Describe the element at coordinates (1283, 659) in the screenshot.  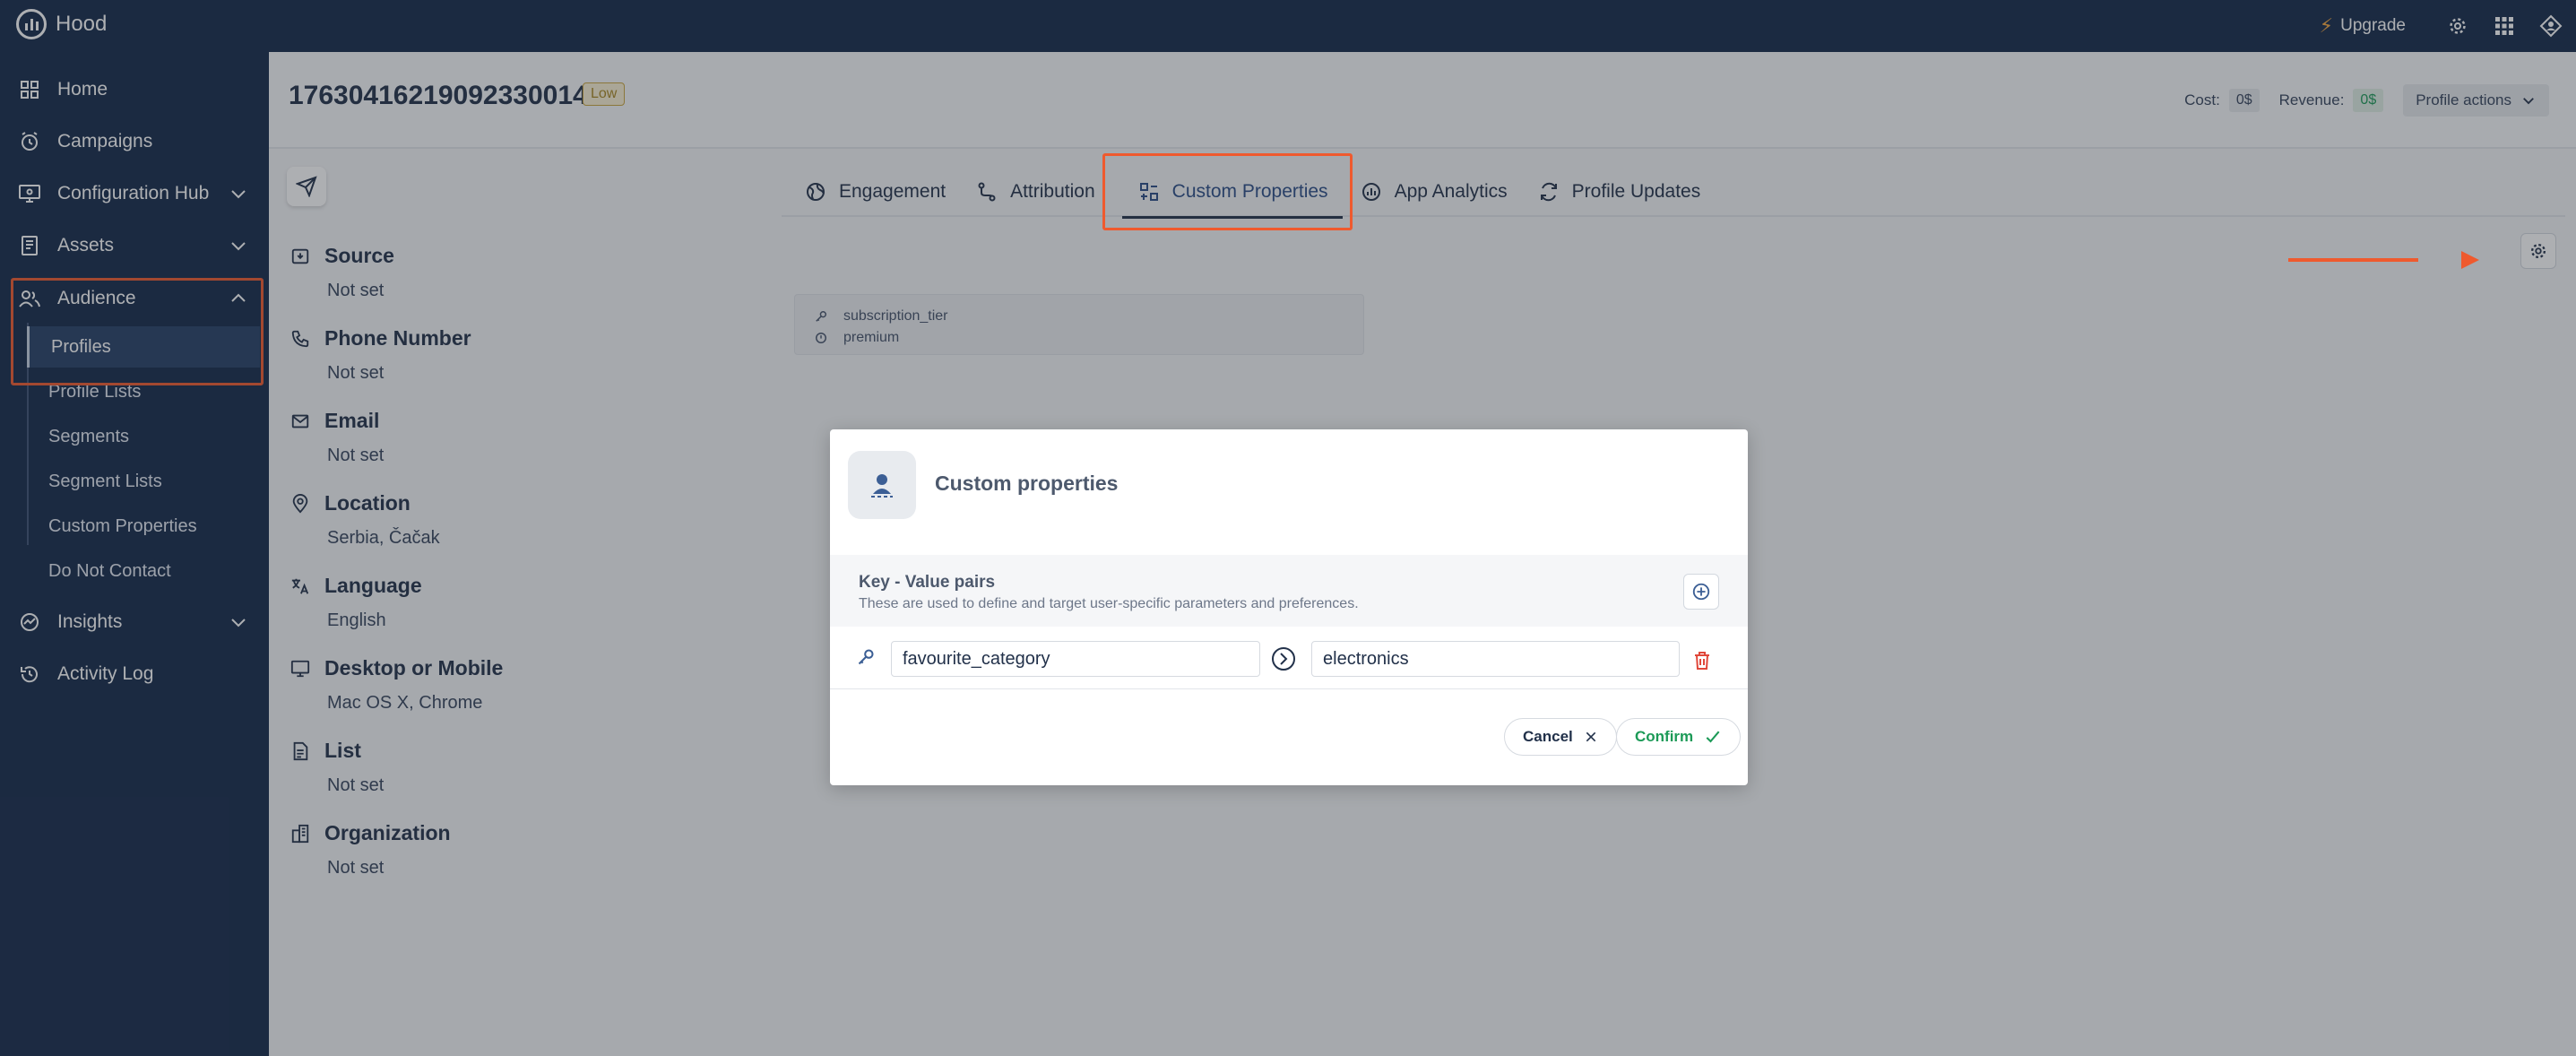
I see `arrow-right-circle-icon` at that location.